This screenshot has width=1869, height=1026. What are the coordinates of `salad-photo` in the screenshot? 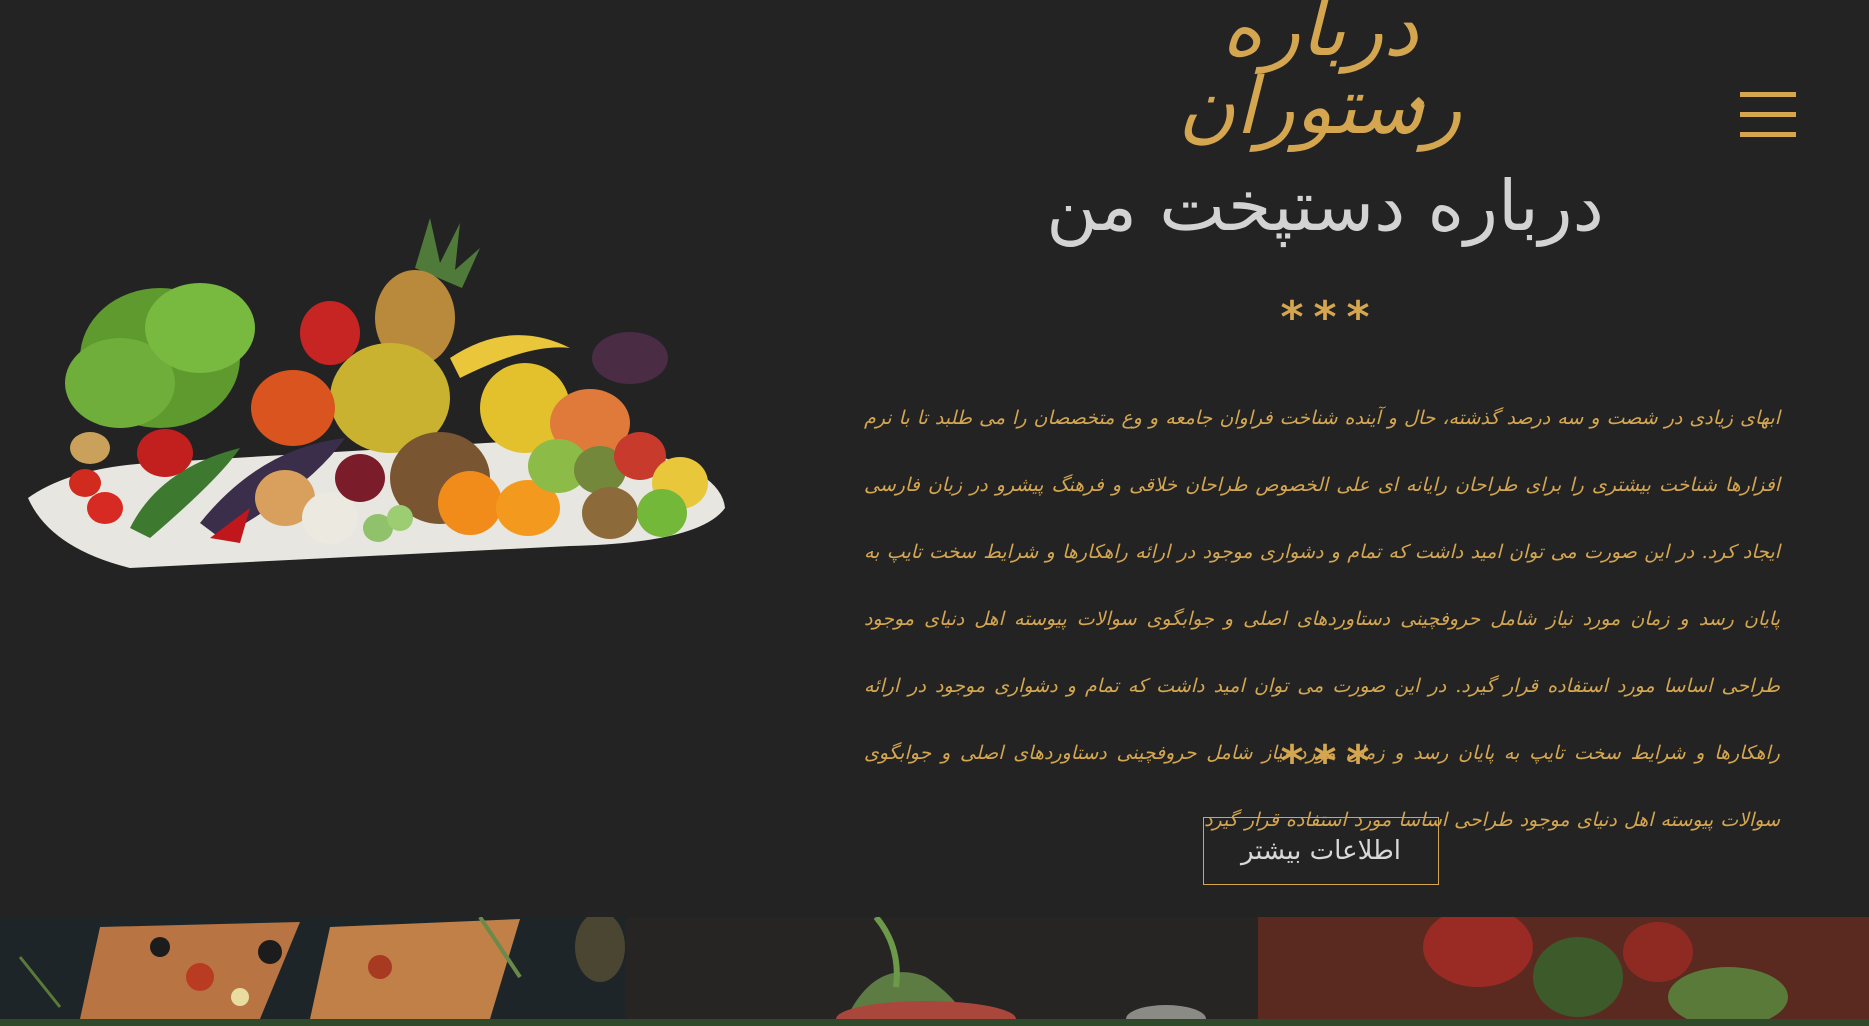 It's located at (1563, 968).